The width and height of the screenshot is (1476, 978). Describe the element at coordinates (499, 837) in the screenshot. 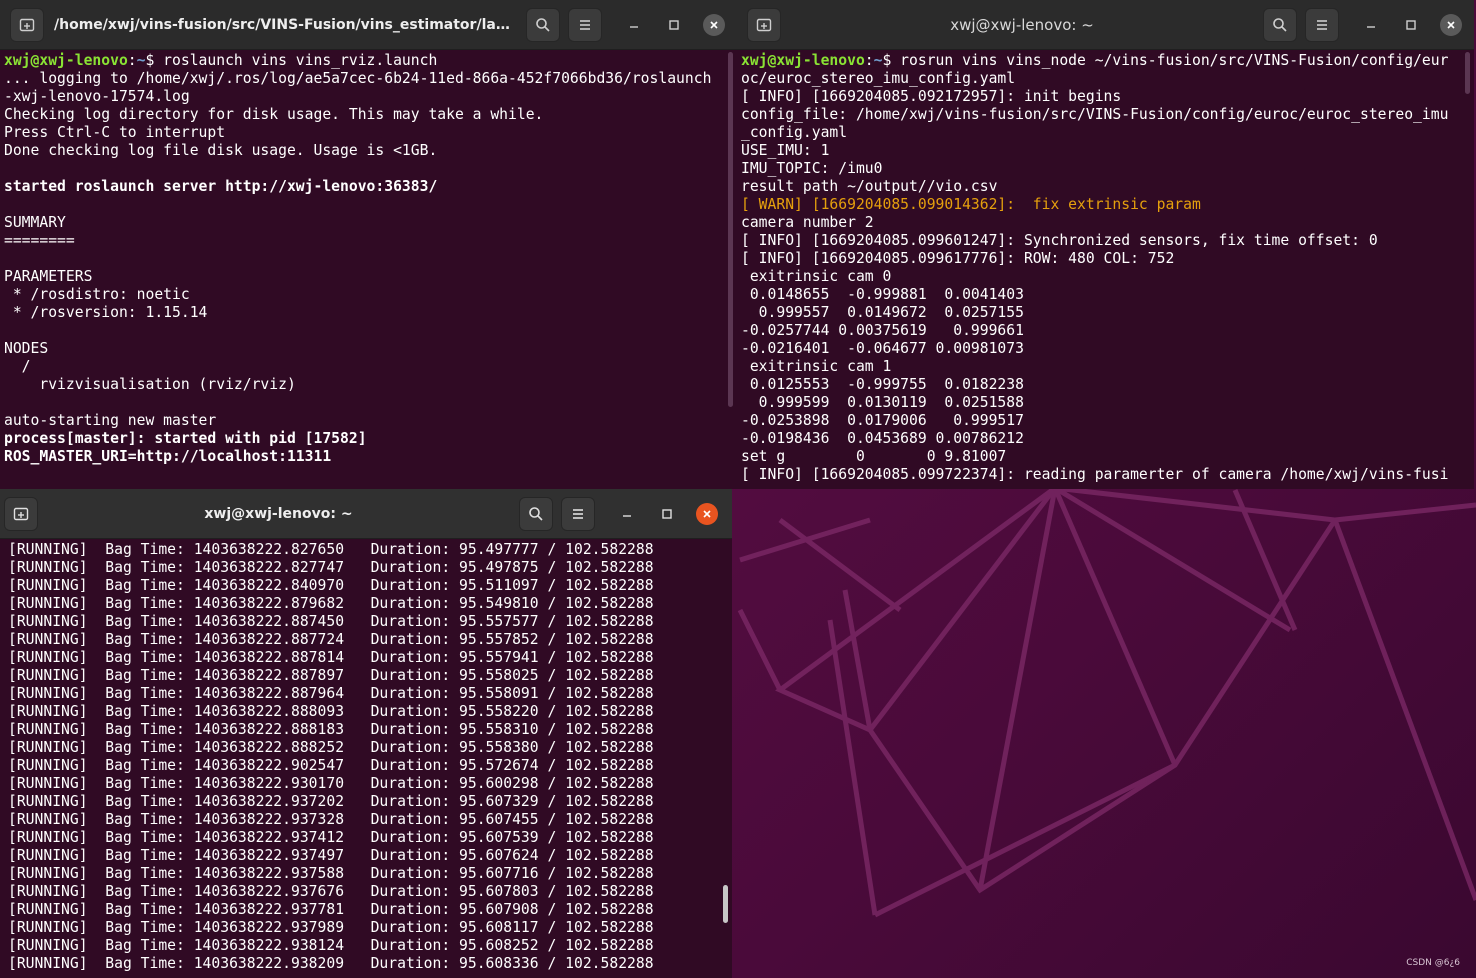

I see `duration-value: 95.607539` at that location.